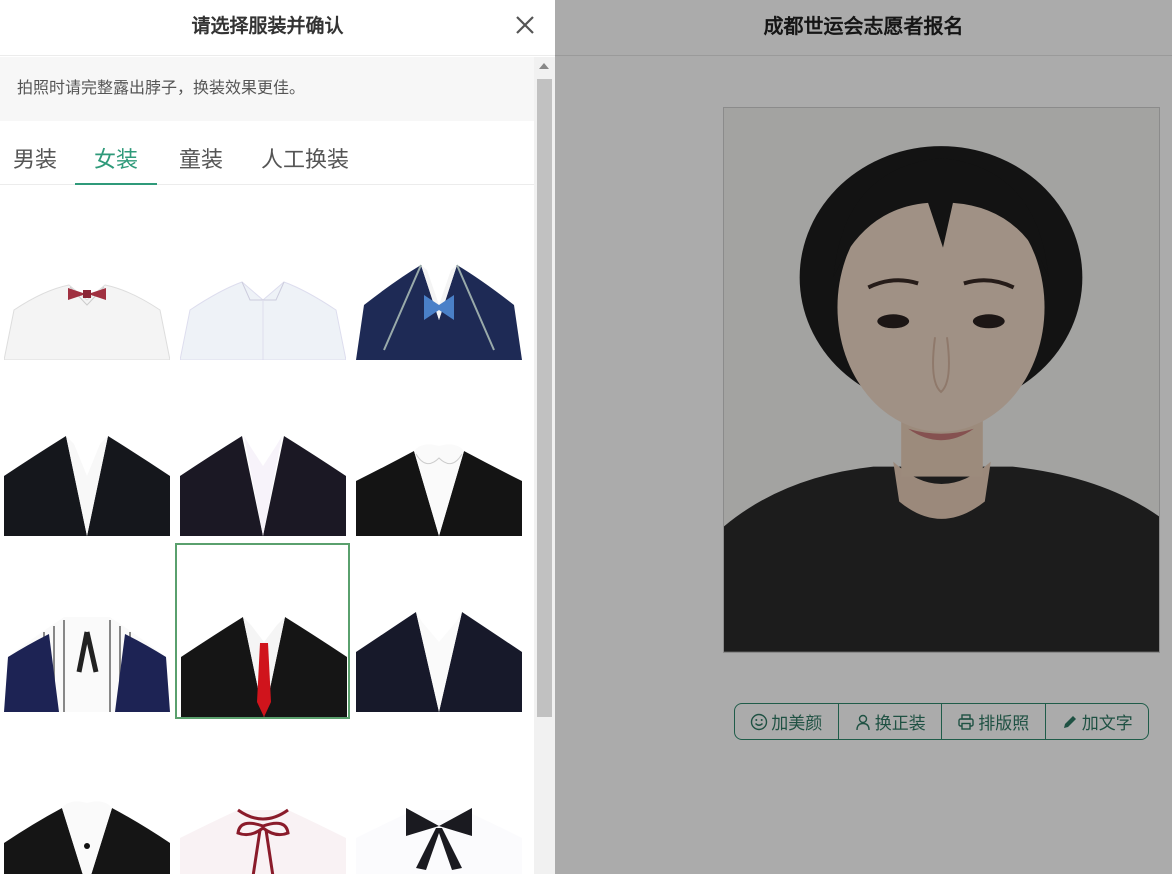 This screenshot has width=1172, height=874. What do you see at coordinates (267, 26) in the screenshot?
I see `drawer-title: 请选择服装并确认` at bounding box center [267, 26].